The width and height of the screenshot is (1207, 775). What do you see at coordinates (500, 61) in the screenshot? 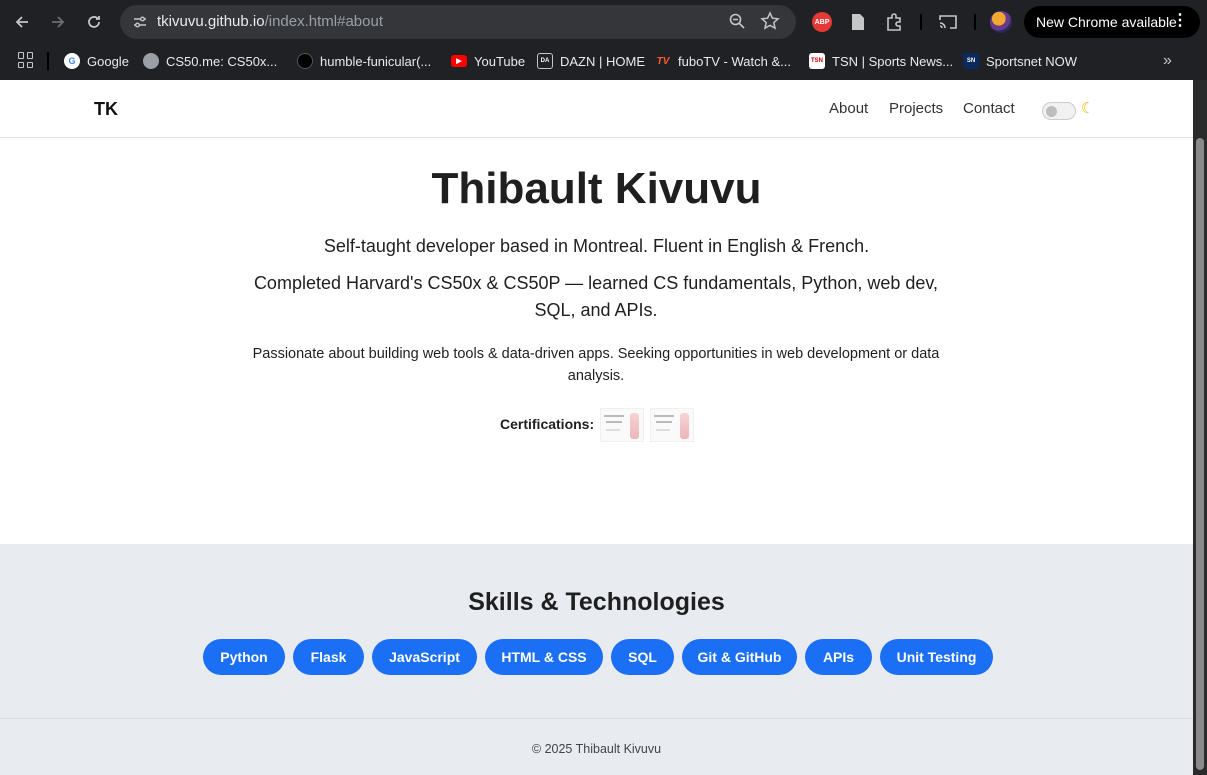
I see `bookmark-label: YouTube` at bounding box center [500, 61].